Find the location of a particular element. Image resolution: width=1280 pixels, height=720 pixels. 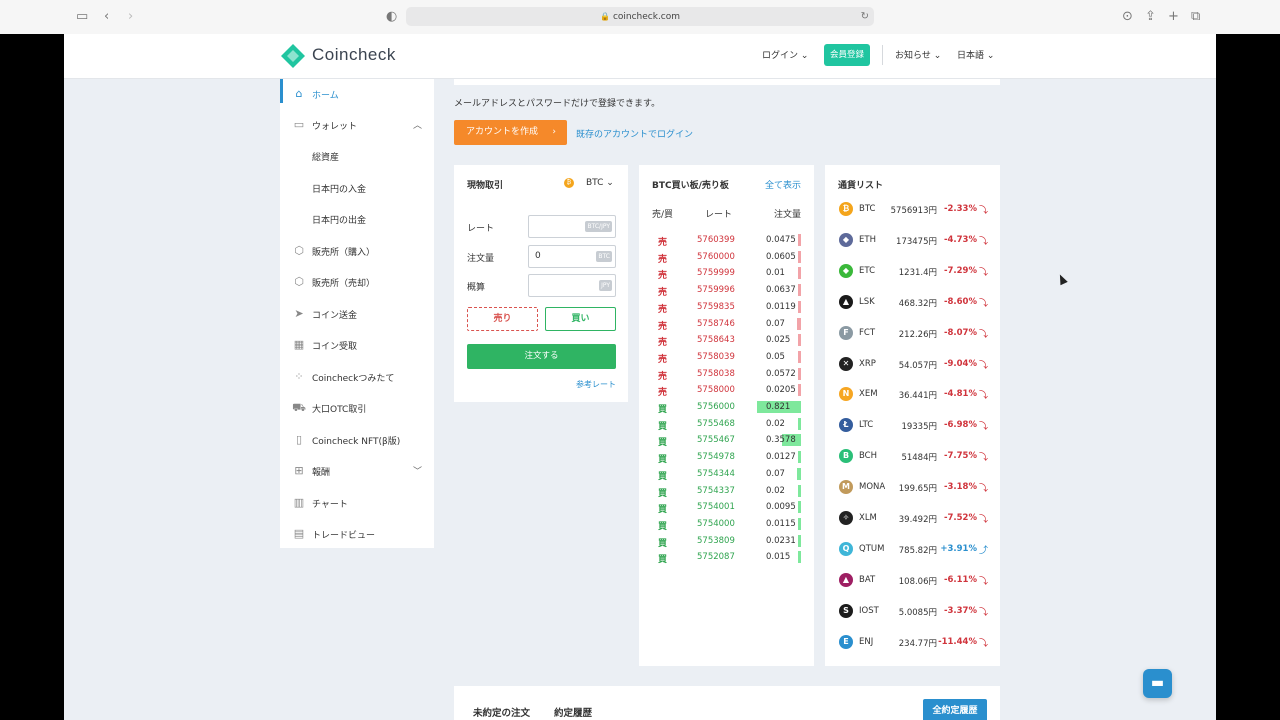

list-item: ✕ XRP 54.057円 -9.04% ⤵ is located at coordinates (912, 364).